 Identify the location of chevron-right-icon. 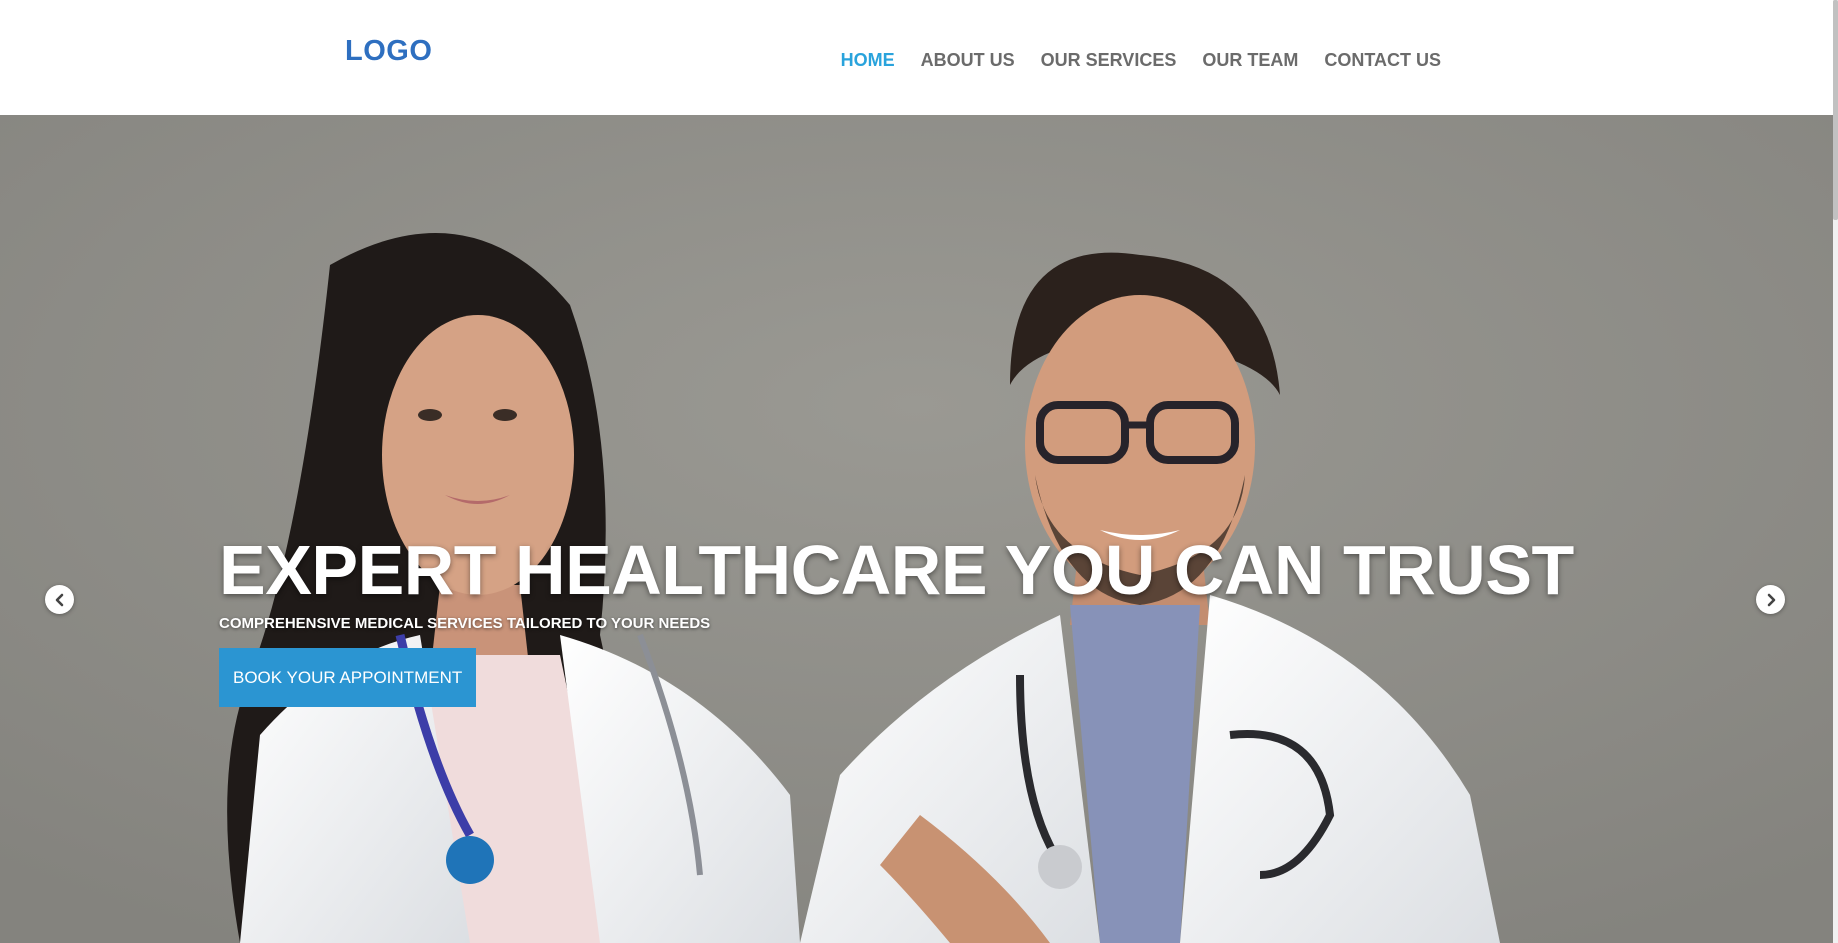
(1771, 599).